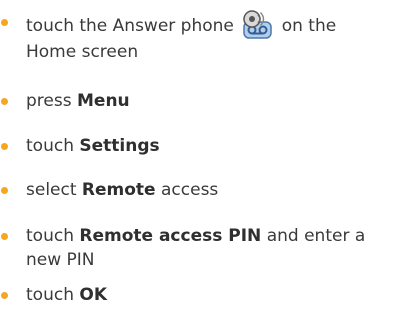 The height and width of the screenshot is (315, 400). What do you see at coordinates (118, 190) in the screenshot?
I see `step-4-keyword: Remote` at bounding box center [118, 190].